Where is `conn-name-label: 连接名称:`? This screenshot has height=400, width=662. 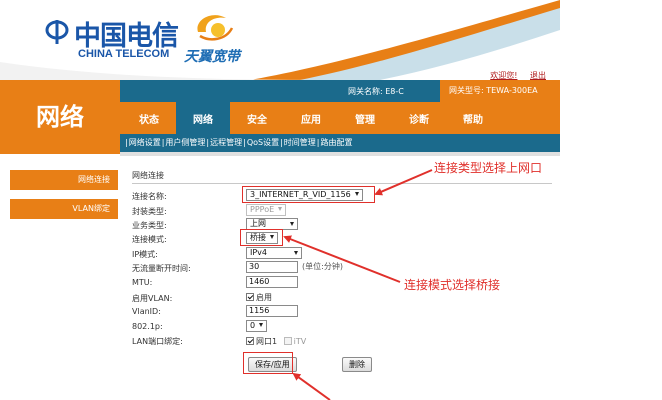 conn-name-label: 连接名称: is located at coordinates (149, 196).